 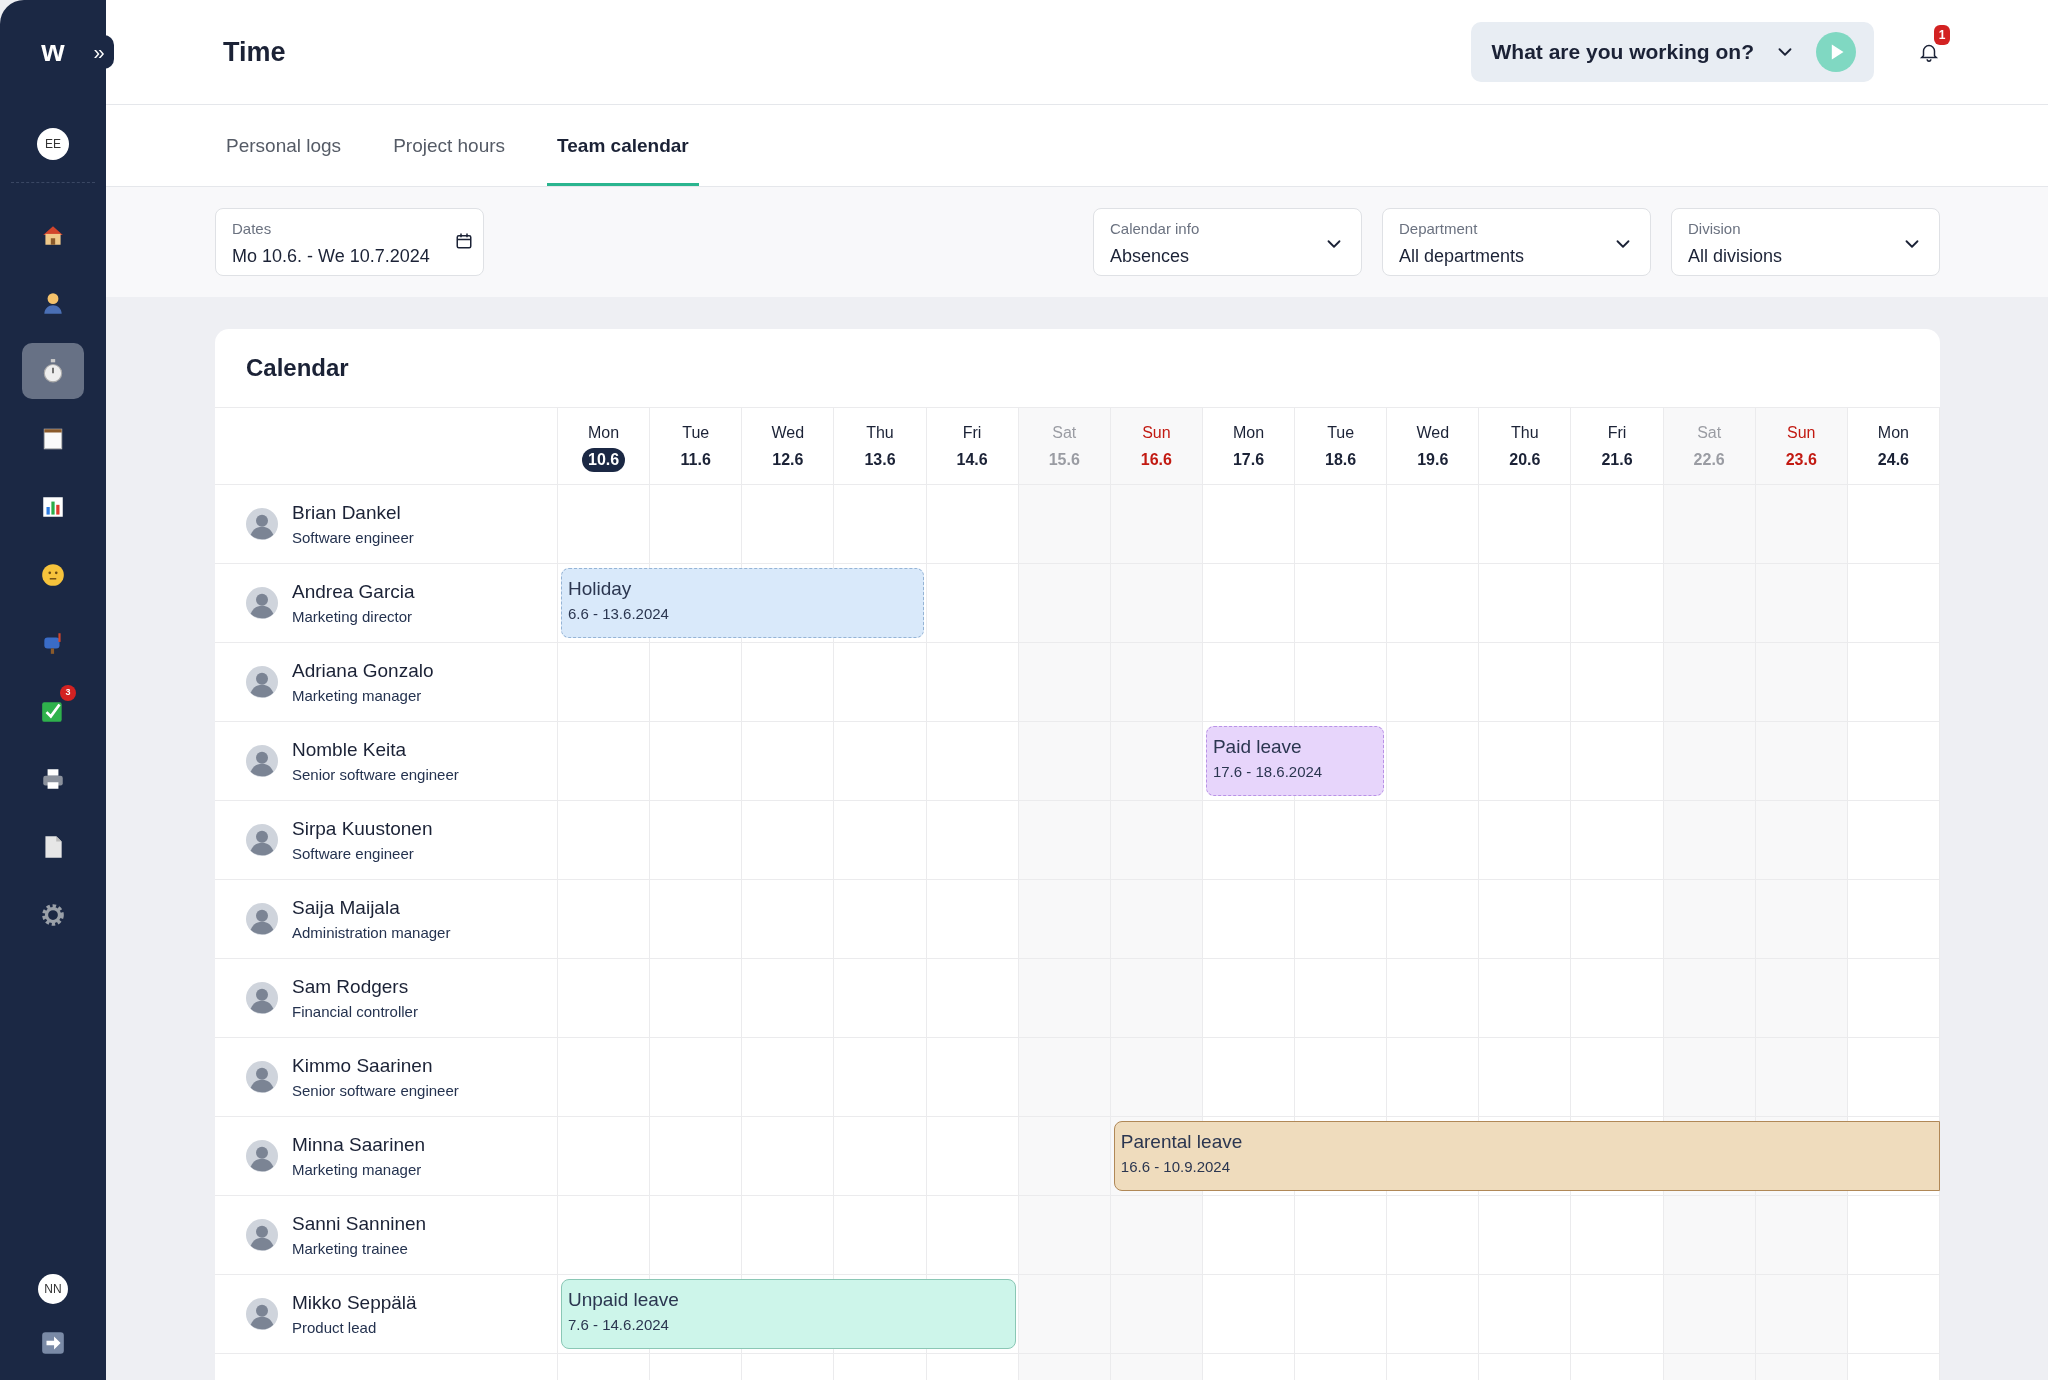 I want to click on dropdown: Division All divisions, so click(x=1805, y=242).